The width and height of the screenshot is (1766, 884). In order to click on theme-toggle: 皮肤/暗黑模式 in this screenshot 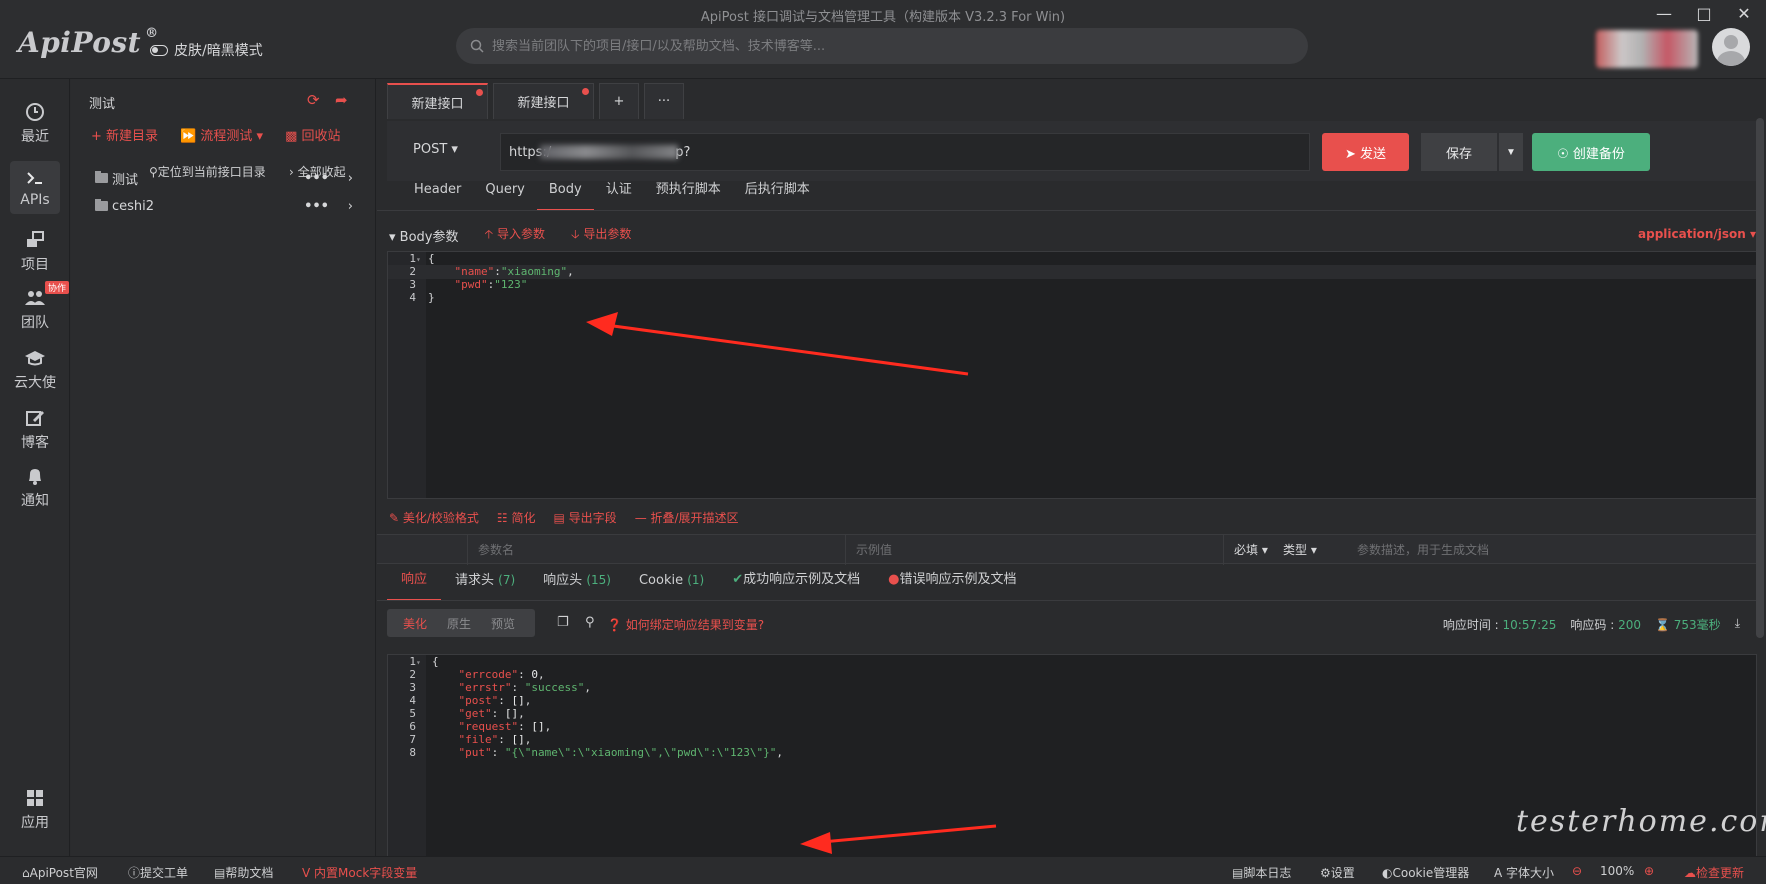, I will do `click(206, 50)`.